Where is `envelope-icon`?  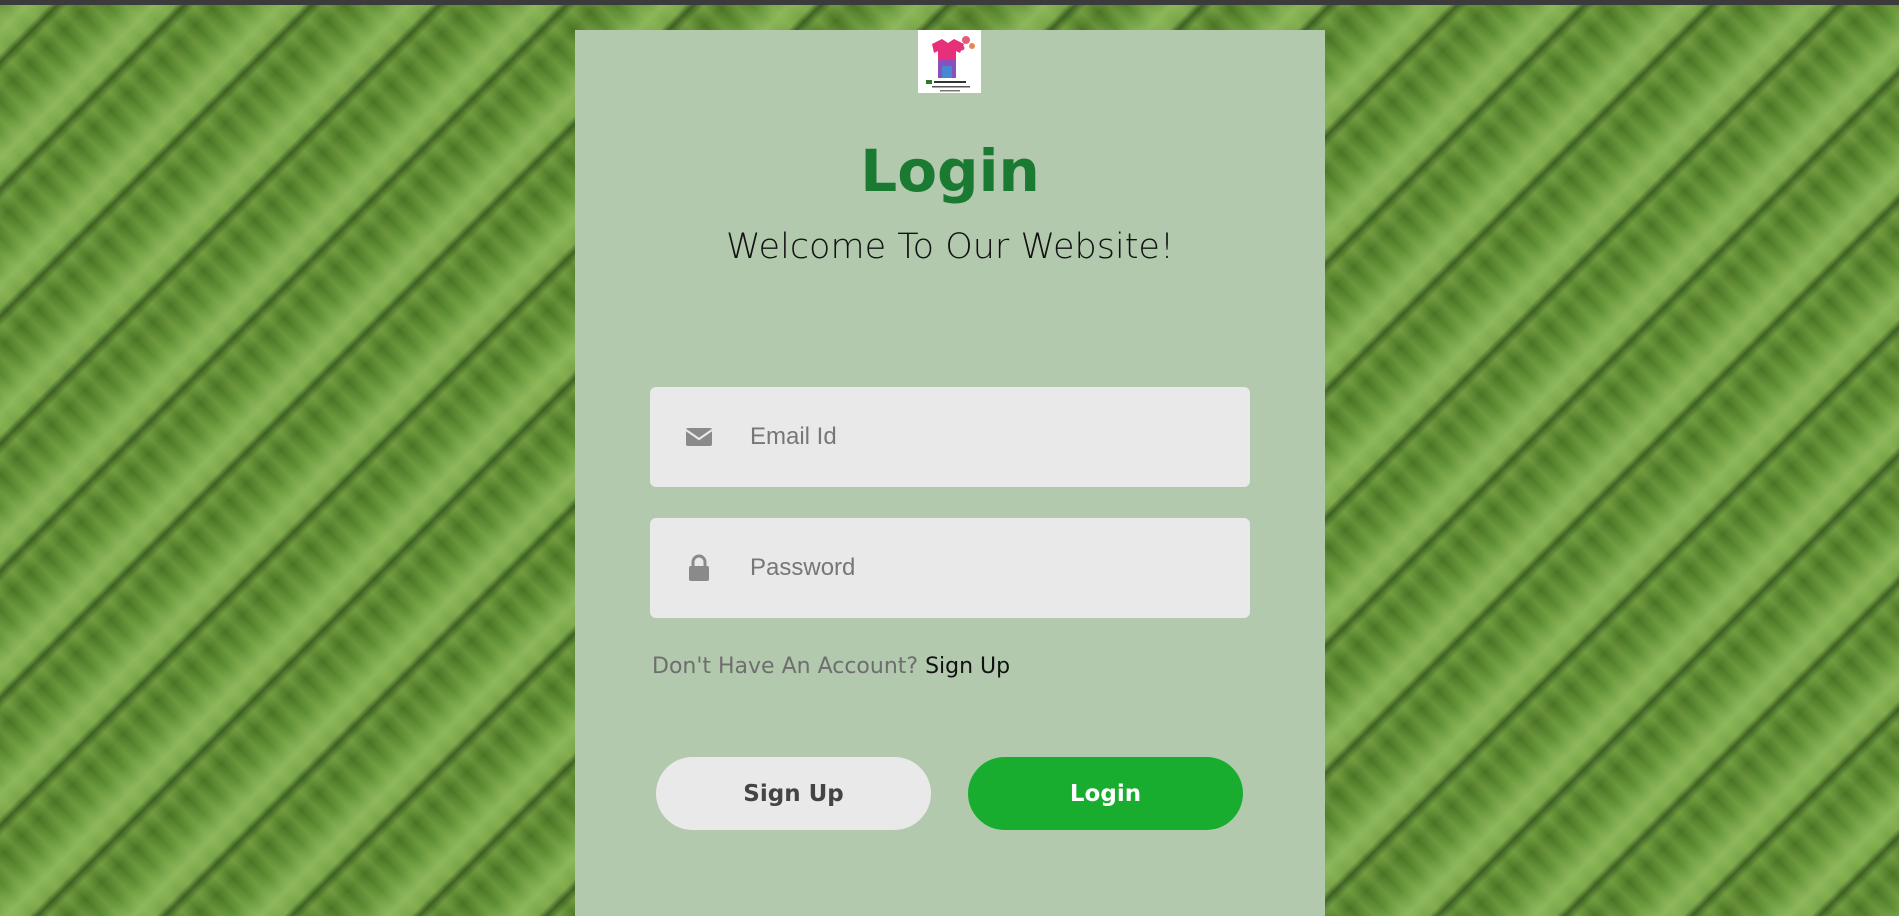
envelope-icon is located at coordinates (699, 437).